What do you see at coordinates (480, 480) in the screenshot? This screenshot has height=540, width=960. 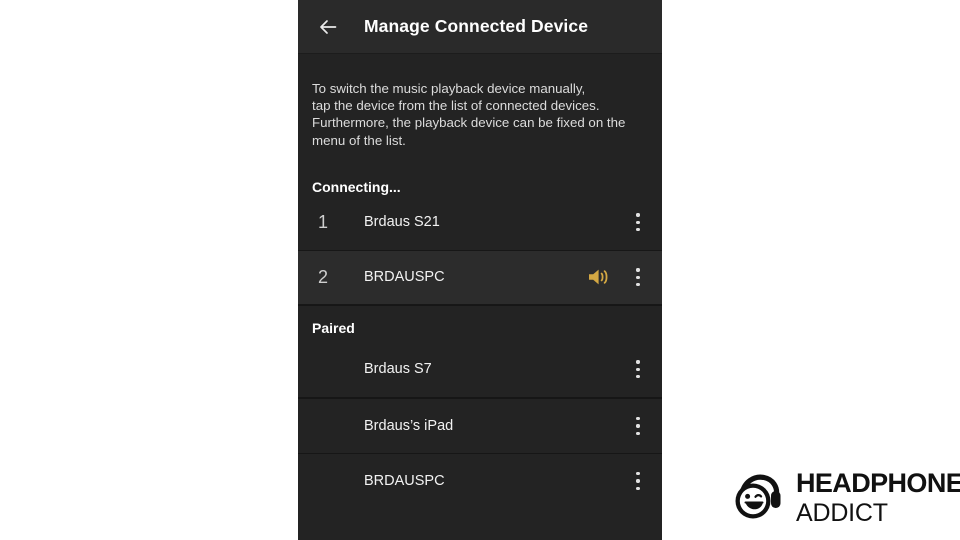 I see `table-row: BRDAUSPC` at bounding box center [480, 480].